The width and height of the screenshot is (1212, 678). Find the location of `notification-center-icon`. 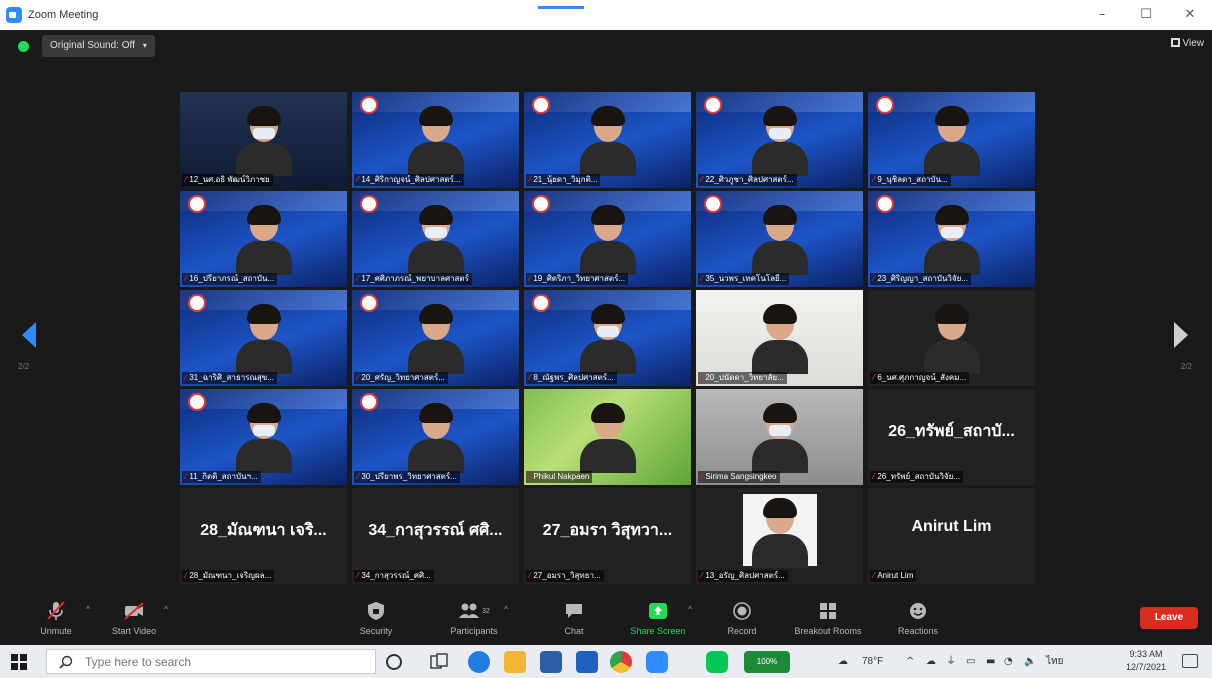

notification-center-icon is located at coordinates (1190, 661).